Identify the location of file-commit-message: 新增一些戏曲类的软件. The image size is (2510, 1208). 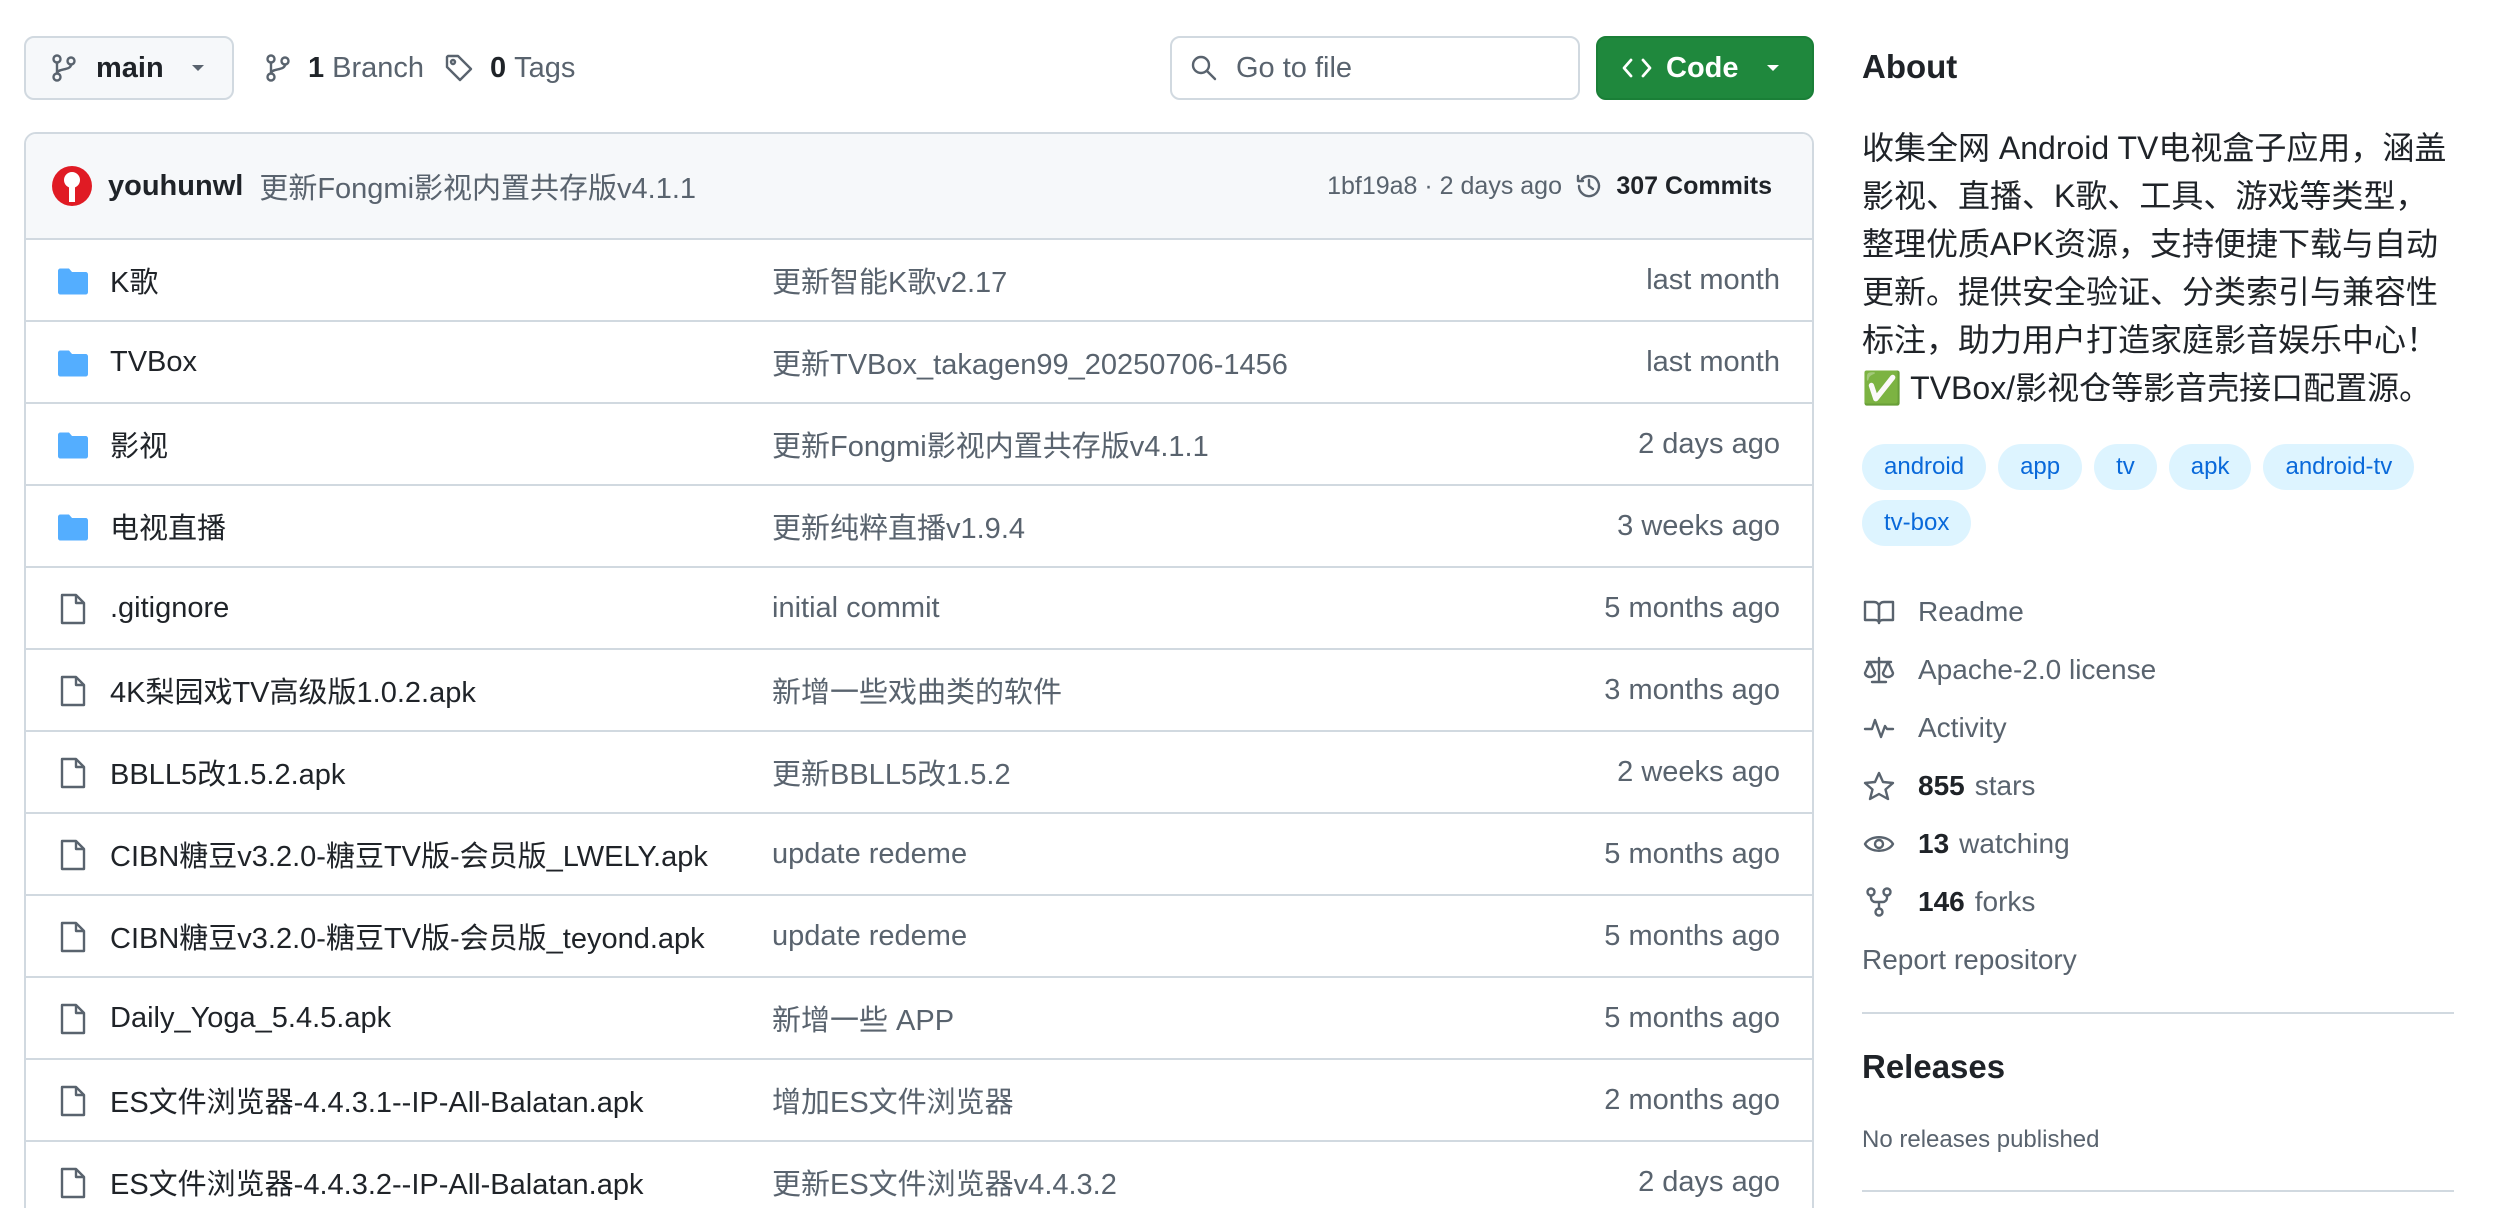
(917, 690).